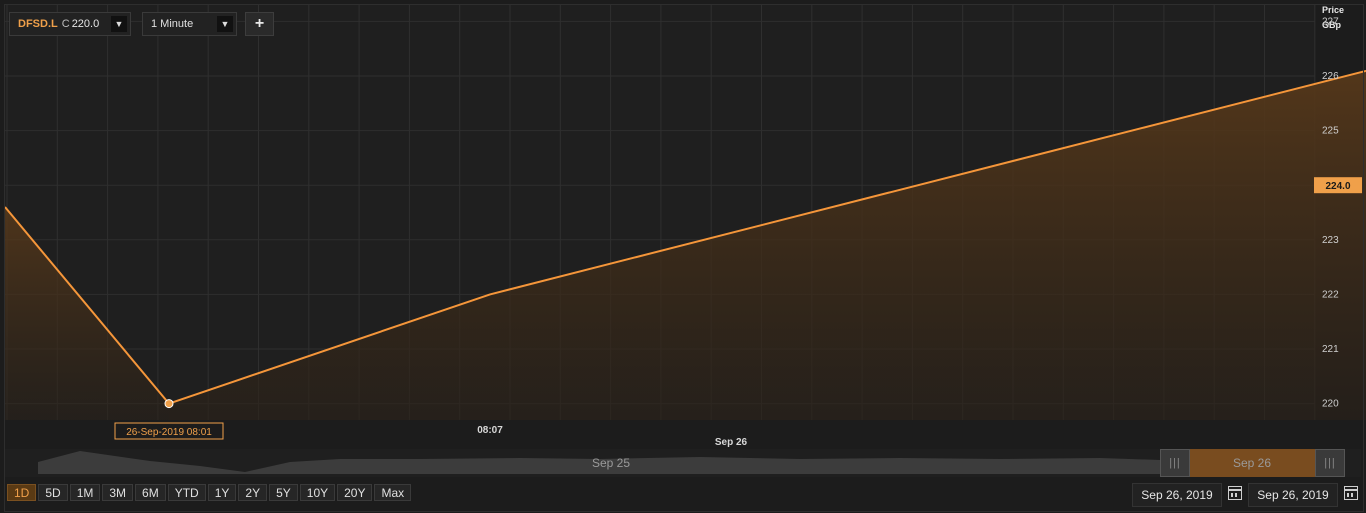 The height and width of the screenshot is (513, 1366). What do you see at coordinates (53, 492) in the screenshot?
I see `range-button-5d: 5D` at bounding box center [53, 492].